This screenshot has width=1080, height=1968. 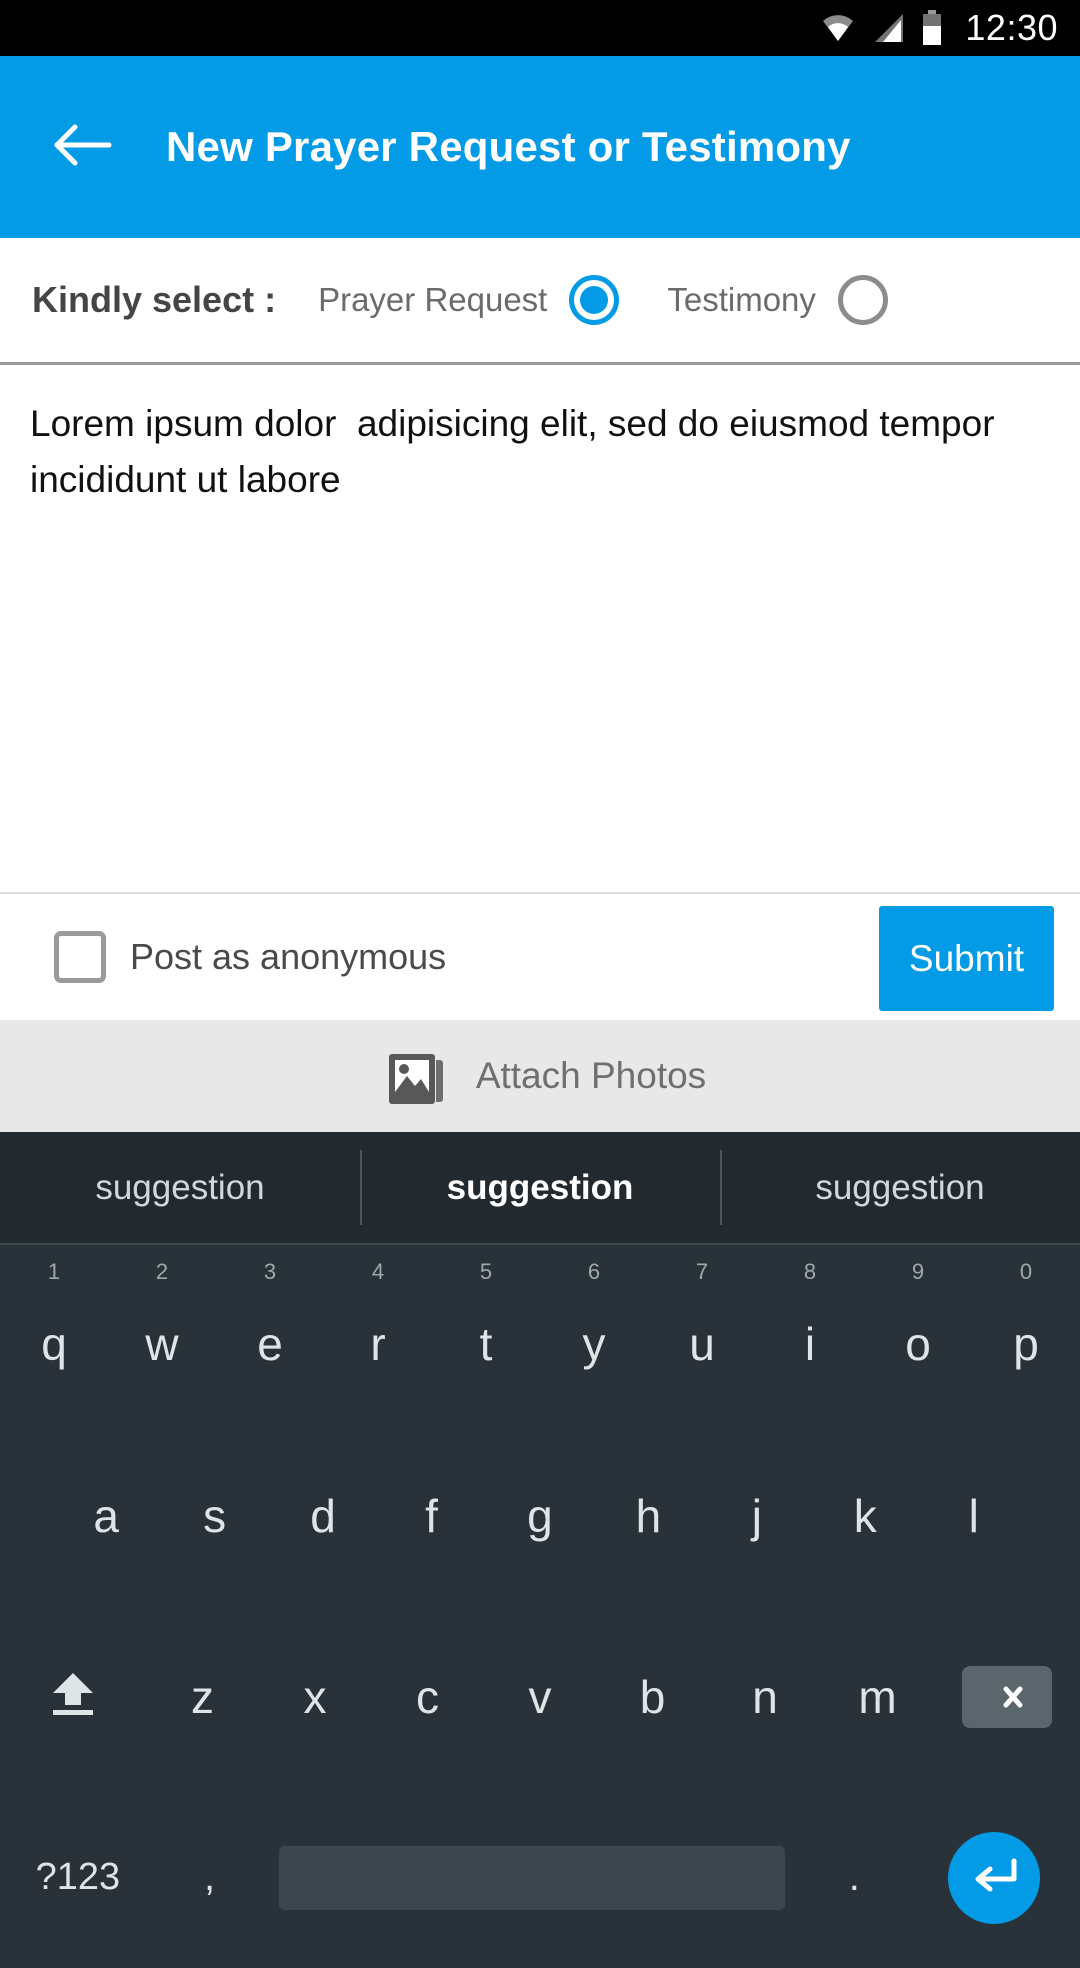 I want to click on key-b: b, so click(x=652, y=1697).